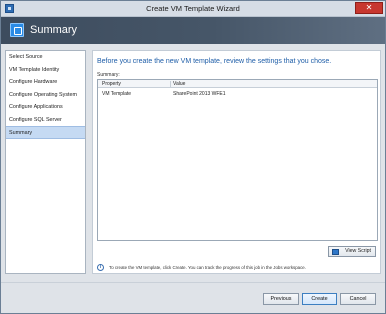 This screenshot has height=314, width=386. What do you see at coordinates (45, 95) in the screenshot?
I see `nav-item-configure-operating-system: Configure Operating System` at bounding box center [45, 95].